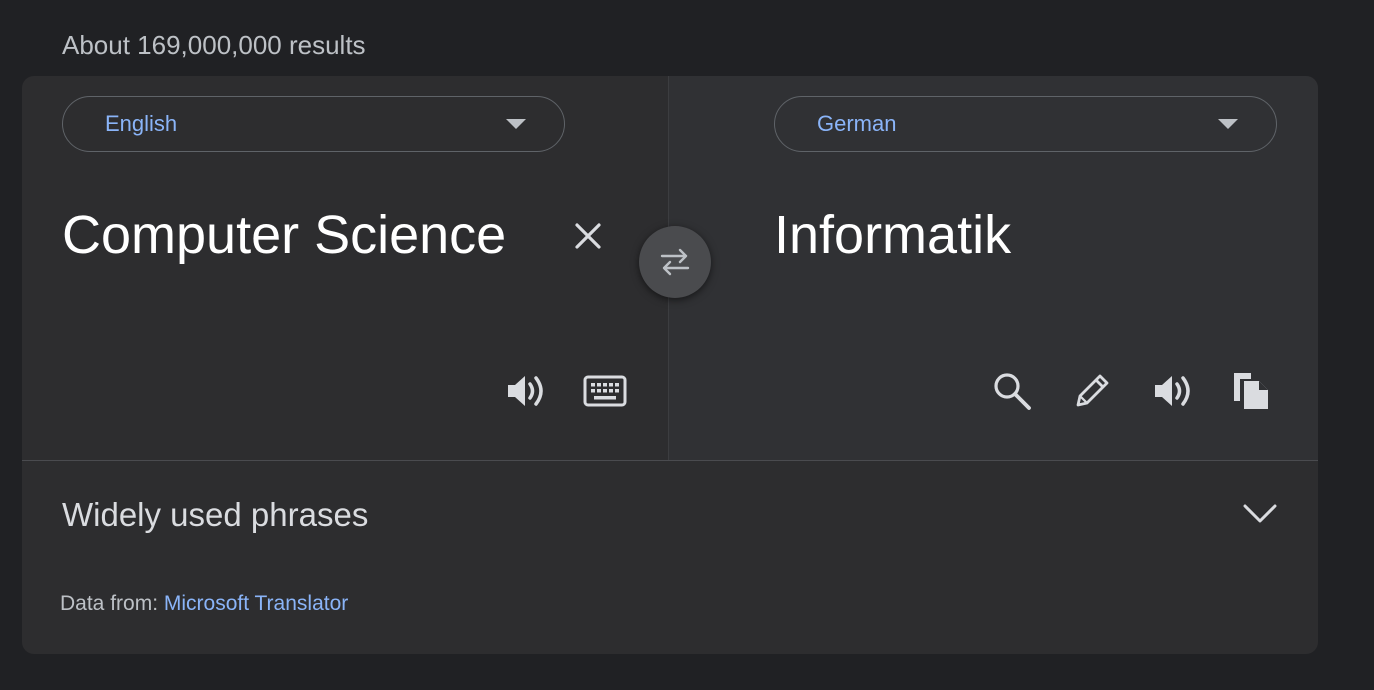  I want to click on search-icon, so click(1012, 391).